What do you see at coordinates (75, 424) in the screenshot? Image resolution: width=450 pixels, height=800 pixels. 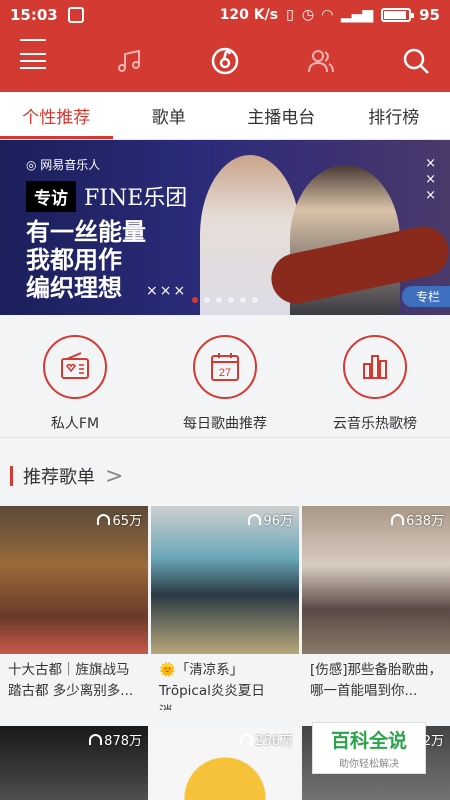 I see `personal-fm-label: 私人FM` at bounding box center [75, 424].